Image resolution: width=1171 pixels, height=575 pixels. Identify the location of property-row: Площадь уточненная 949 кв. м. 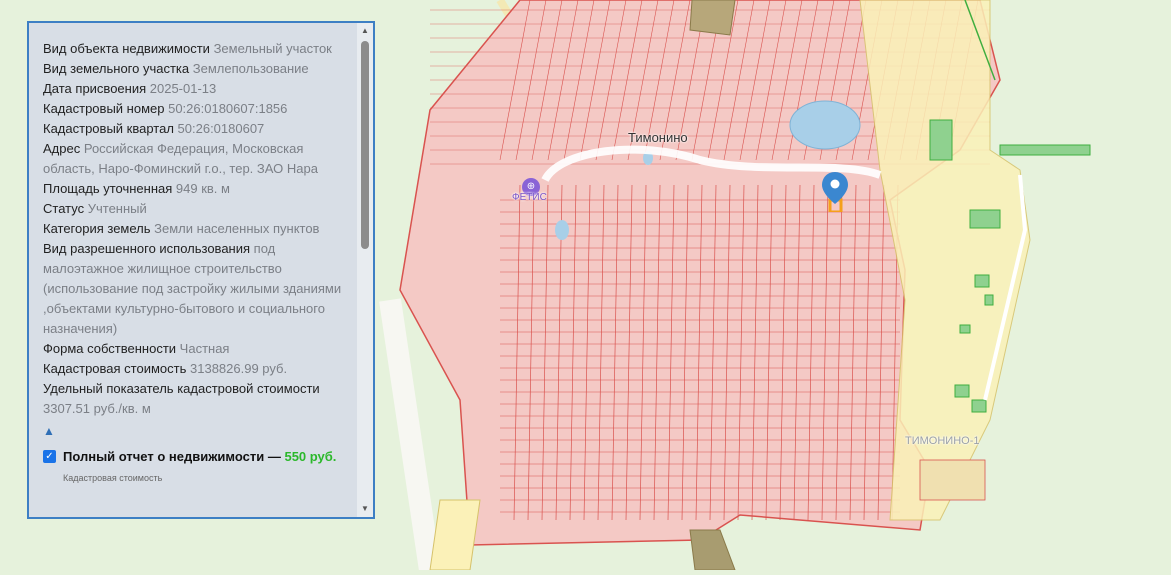
(196, 189).